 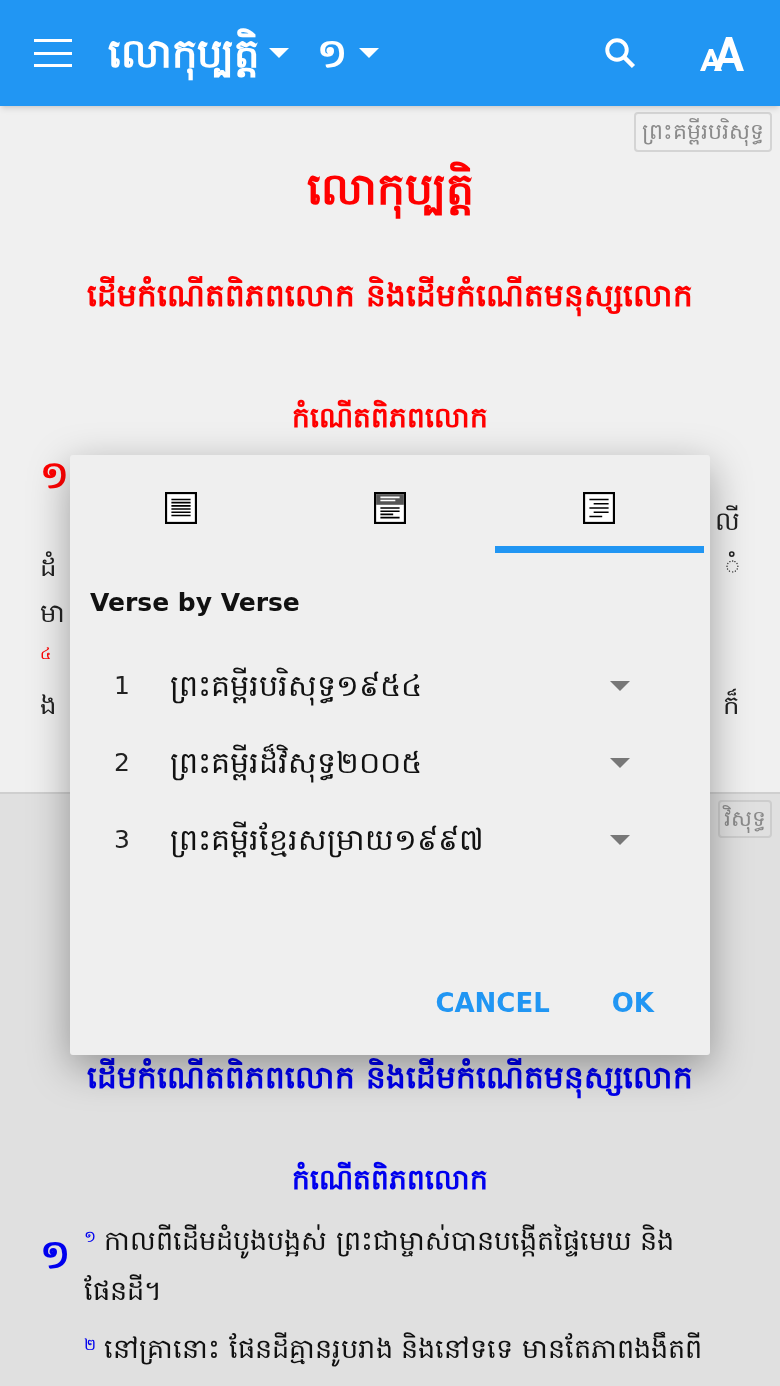 What do you see at coordinates (53, 53) in the screenshot?
I see `menu-button` at bounding box center [53, 53].